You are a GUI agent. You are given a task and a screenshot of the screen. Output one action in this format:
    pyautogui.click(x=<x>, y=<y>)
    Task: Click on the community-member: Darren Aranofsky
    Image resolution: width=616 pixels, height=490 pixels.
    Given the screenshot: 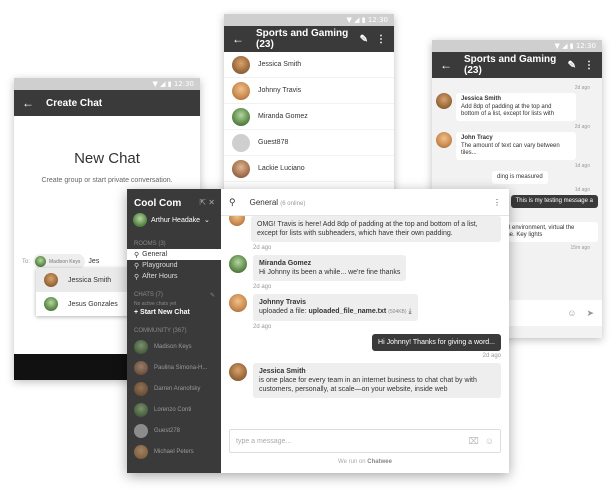 What is the action you would take?
    pyautogui.click(x=174, y=388)
    